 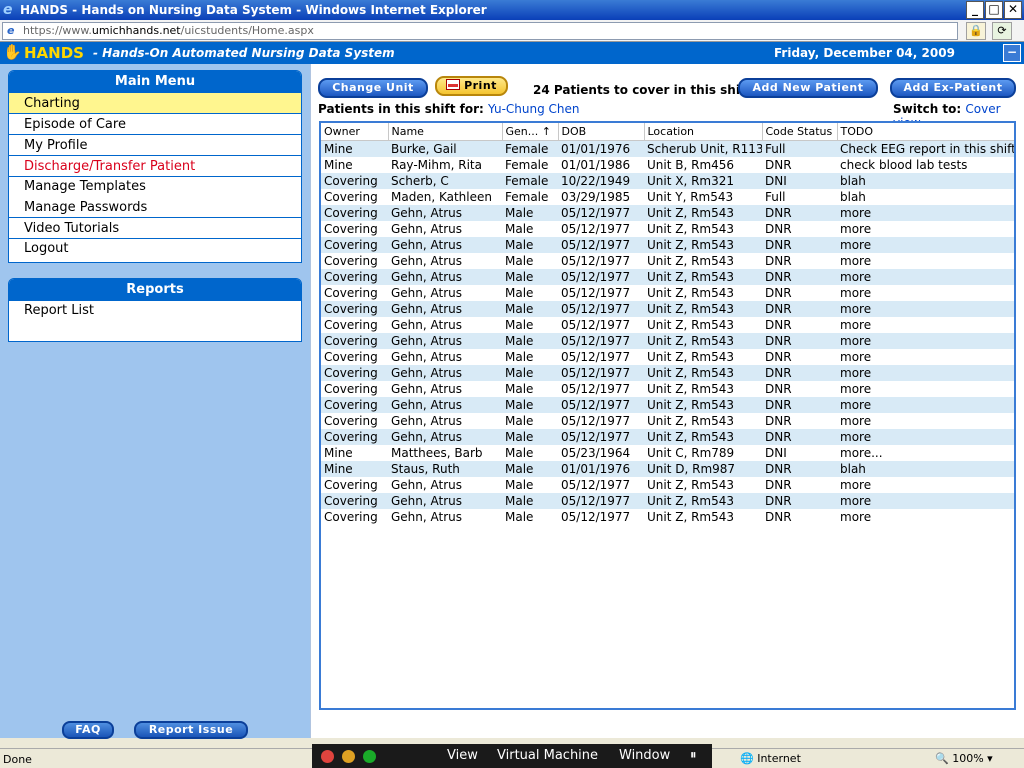 I want to click on menu-item-manage-passwords: Manage Passwords, so click(x=155, y=207).